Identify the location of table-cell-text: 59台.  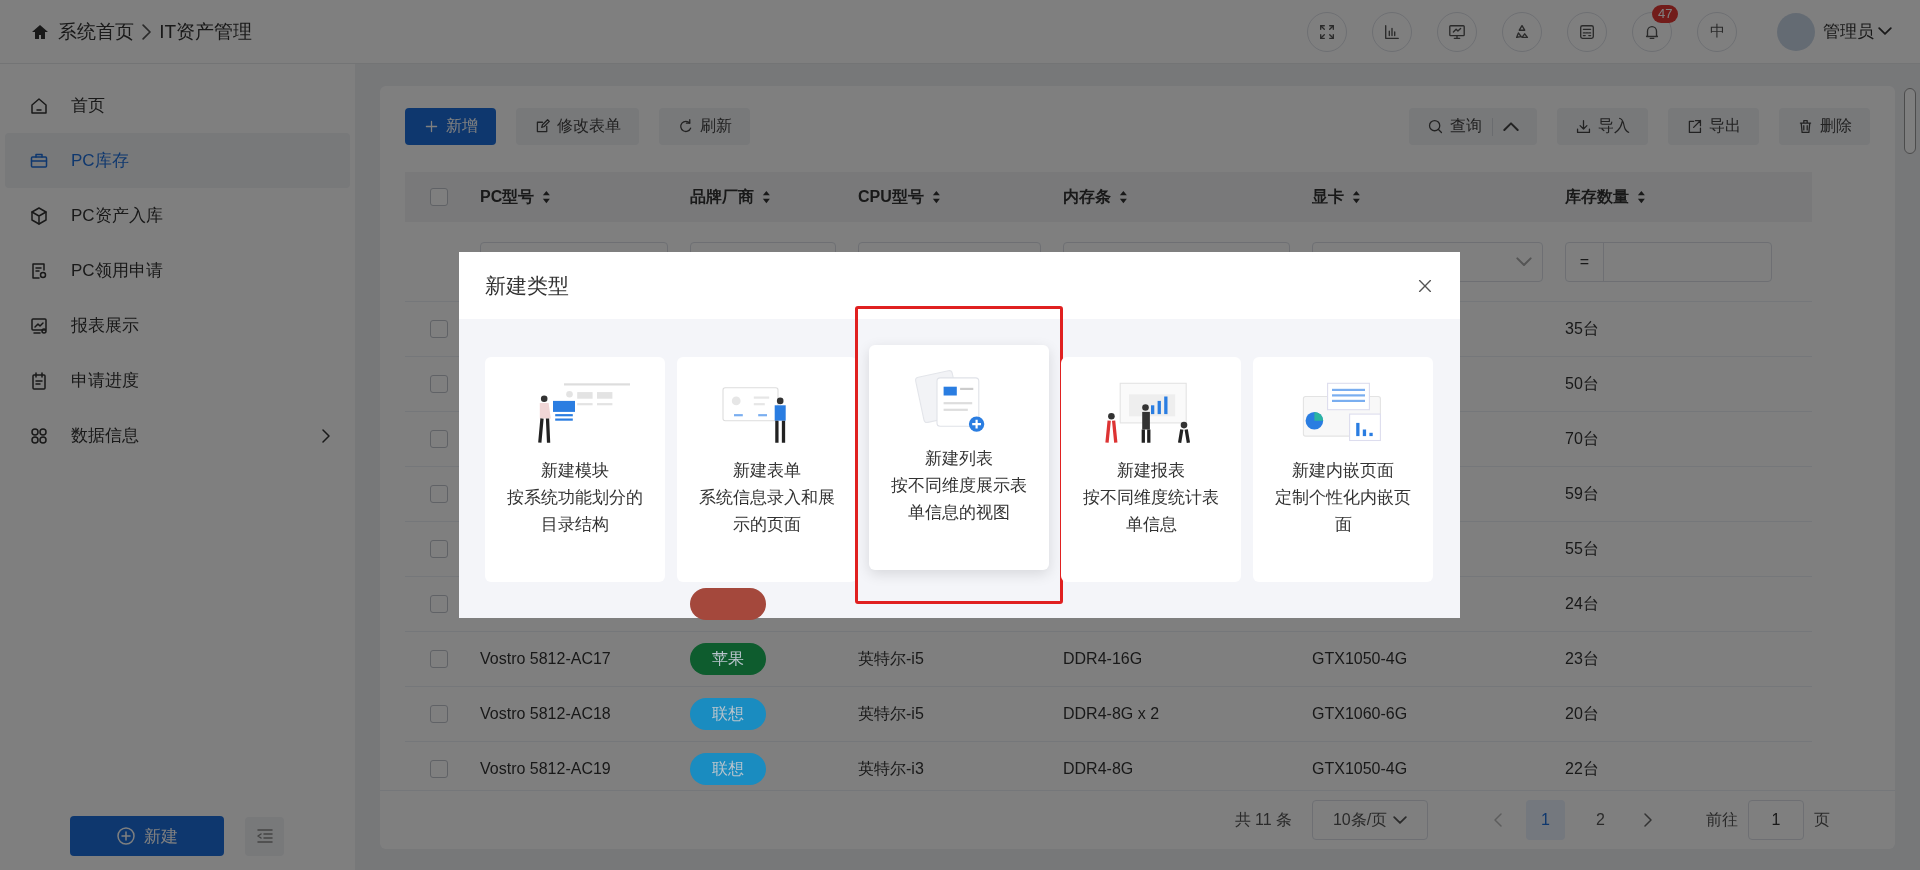
(1582, 493).